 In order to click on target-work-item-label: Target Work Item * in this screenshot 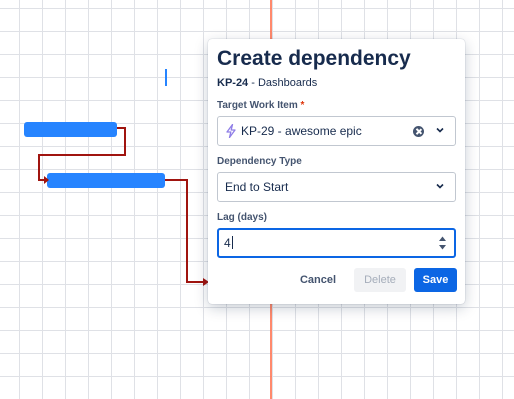, I will do `click(260, 105)`.